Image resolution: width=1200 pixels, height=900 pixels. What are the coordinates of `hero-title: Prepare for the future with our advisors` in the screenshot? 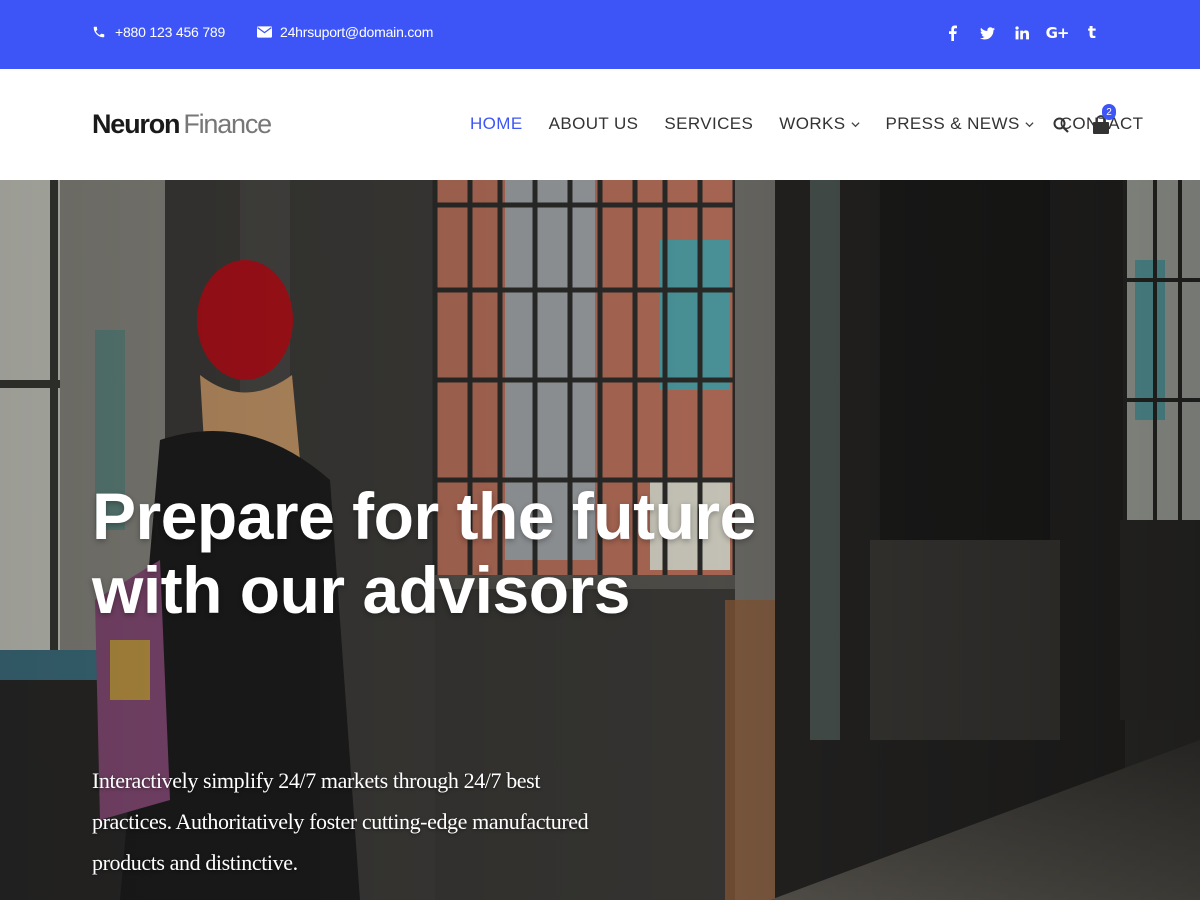 It's located at (442, 553).